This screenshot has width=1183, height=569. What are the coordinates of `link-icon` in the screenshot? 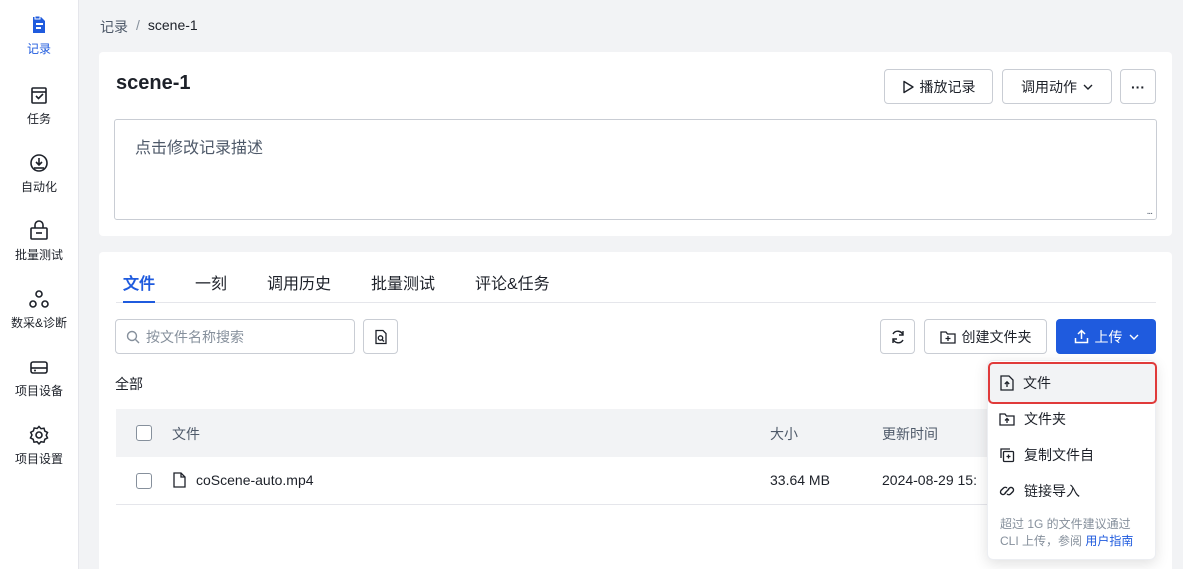 It's located at (1007, 491).